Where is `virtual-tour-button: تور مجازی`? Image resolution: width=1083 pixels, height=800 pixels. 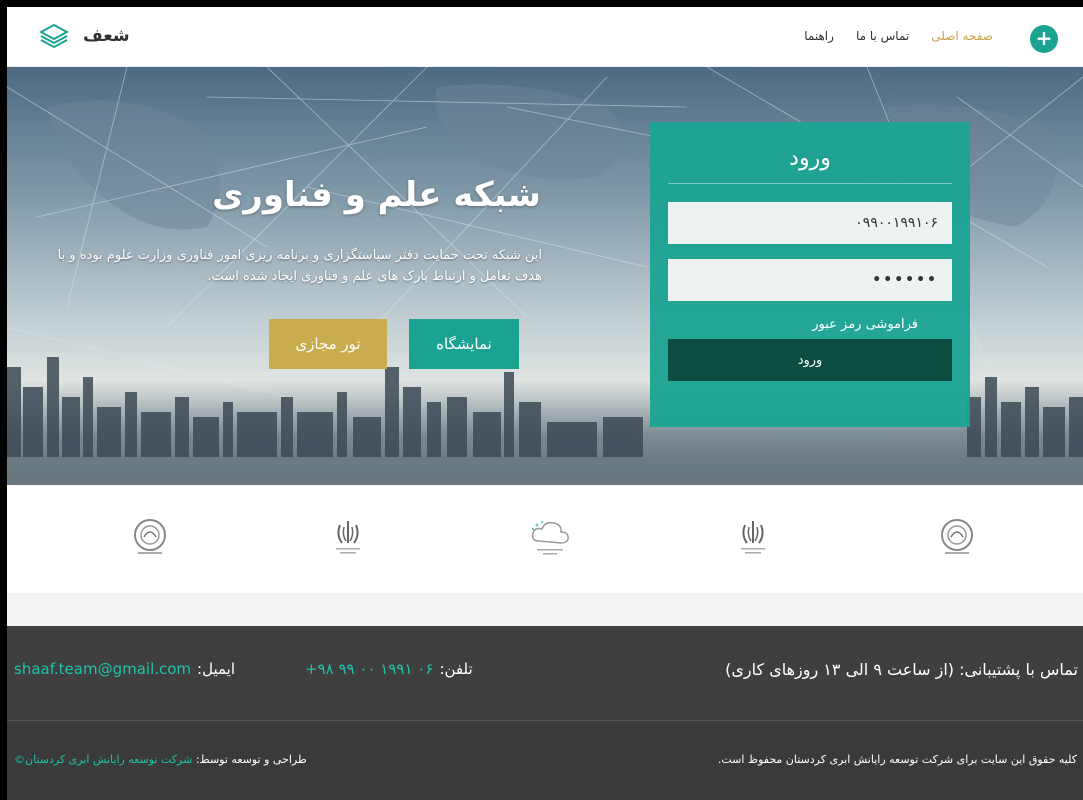 virtual-tour-button: تور مجازی is located at coordinates (328, 344).